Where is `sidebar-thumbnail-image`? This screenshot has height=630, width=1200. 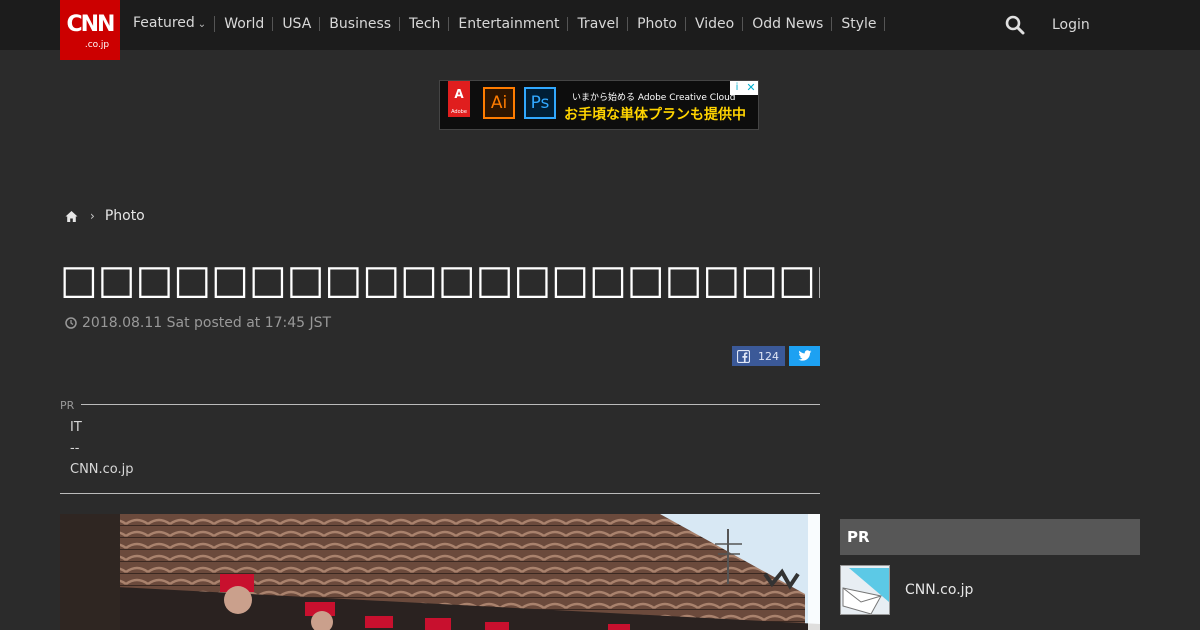
sidebar-thumbnail-image is located at coordinates (865, 590).